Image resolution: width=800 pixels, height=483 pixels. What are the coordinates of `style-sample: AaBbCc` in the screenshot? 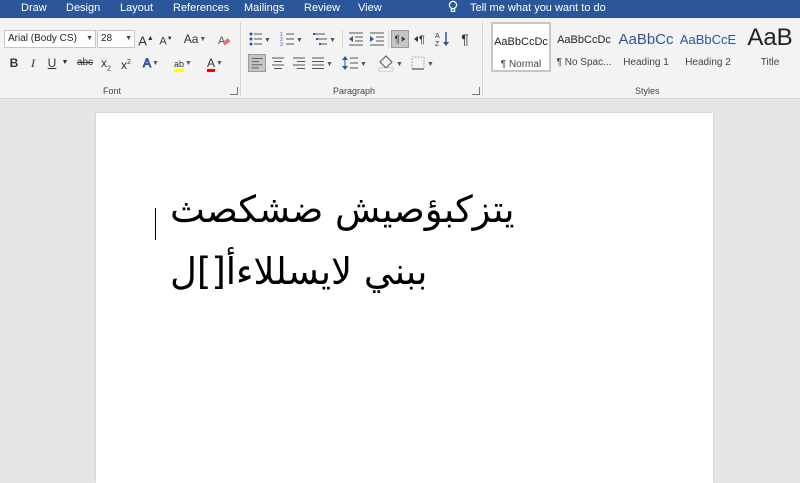 It's located at (646, 39).